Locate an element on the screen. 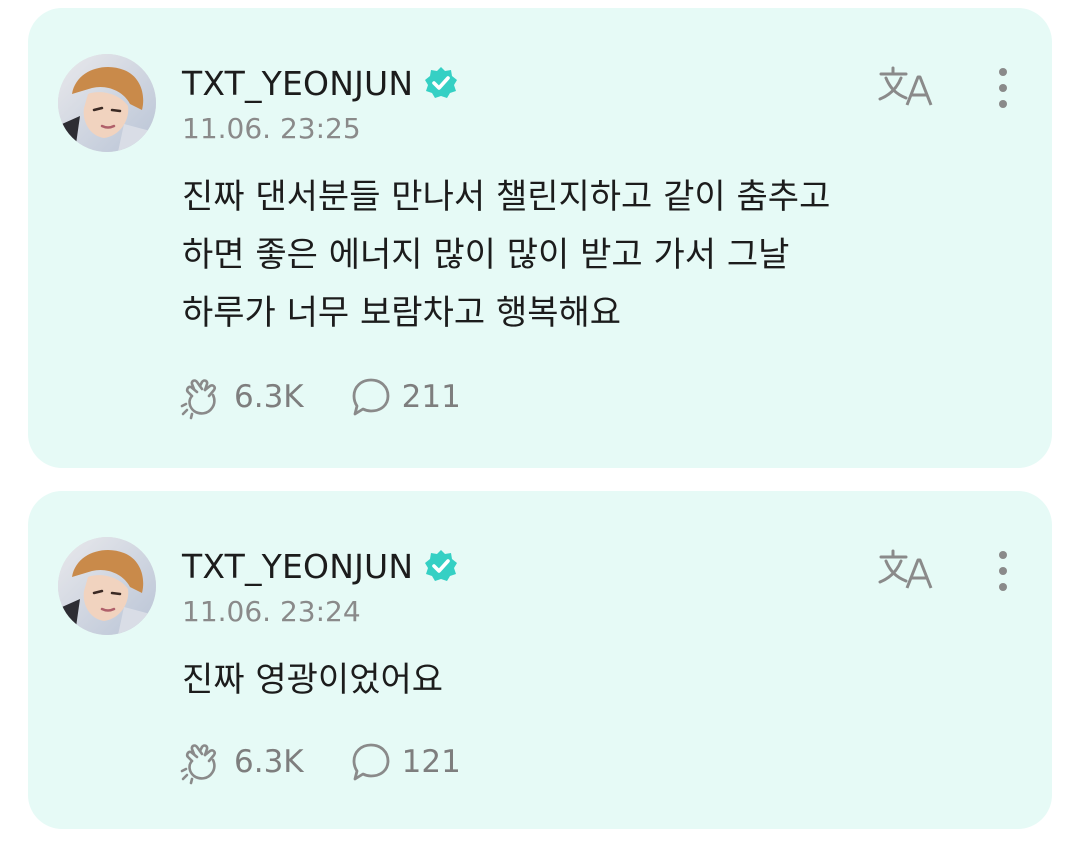 Image resolution: width=1078 pixels, height=862 pixels. post-body-line: 하루가 너무 보람차고 행복해요 is located at coordinates (402, 313).